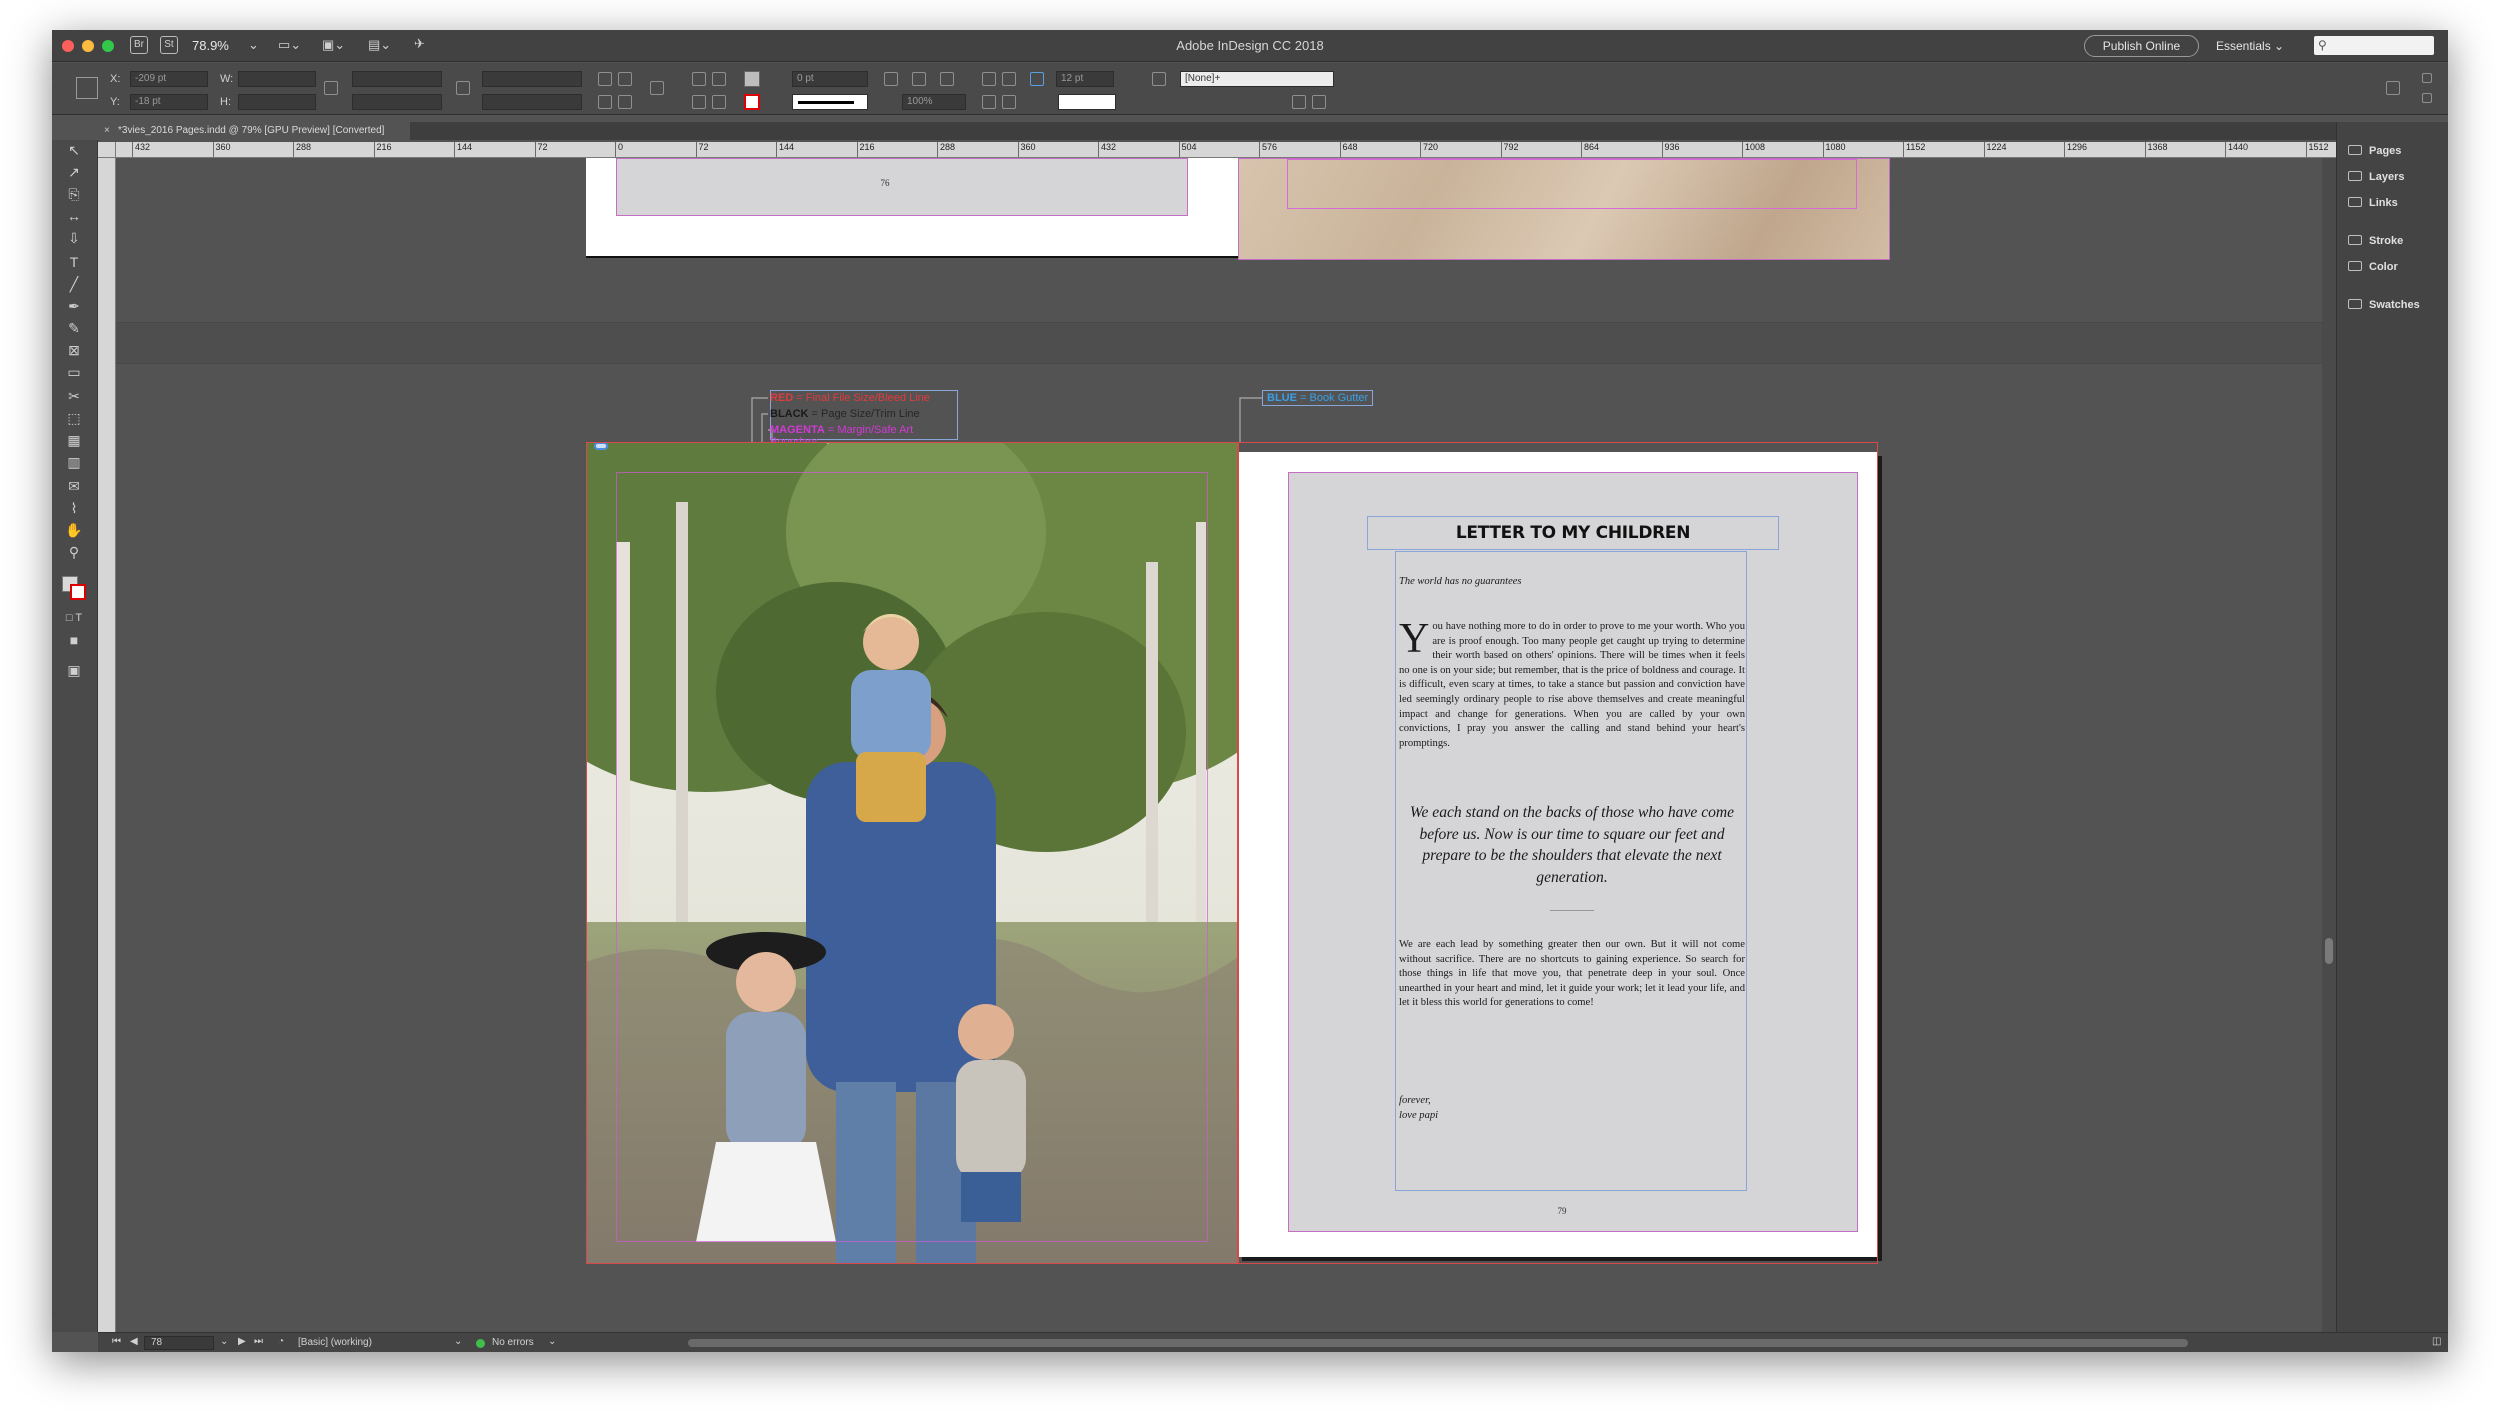  I want to click on clear-overrides-icon, so click(1299, 102).